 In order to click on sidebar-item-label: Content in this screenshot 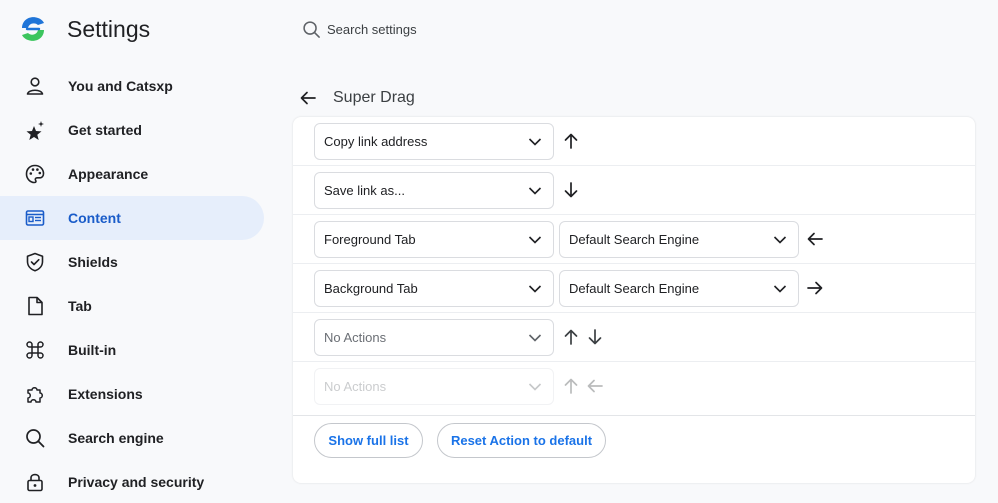, I will do `click(94, 218)`.